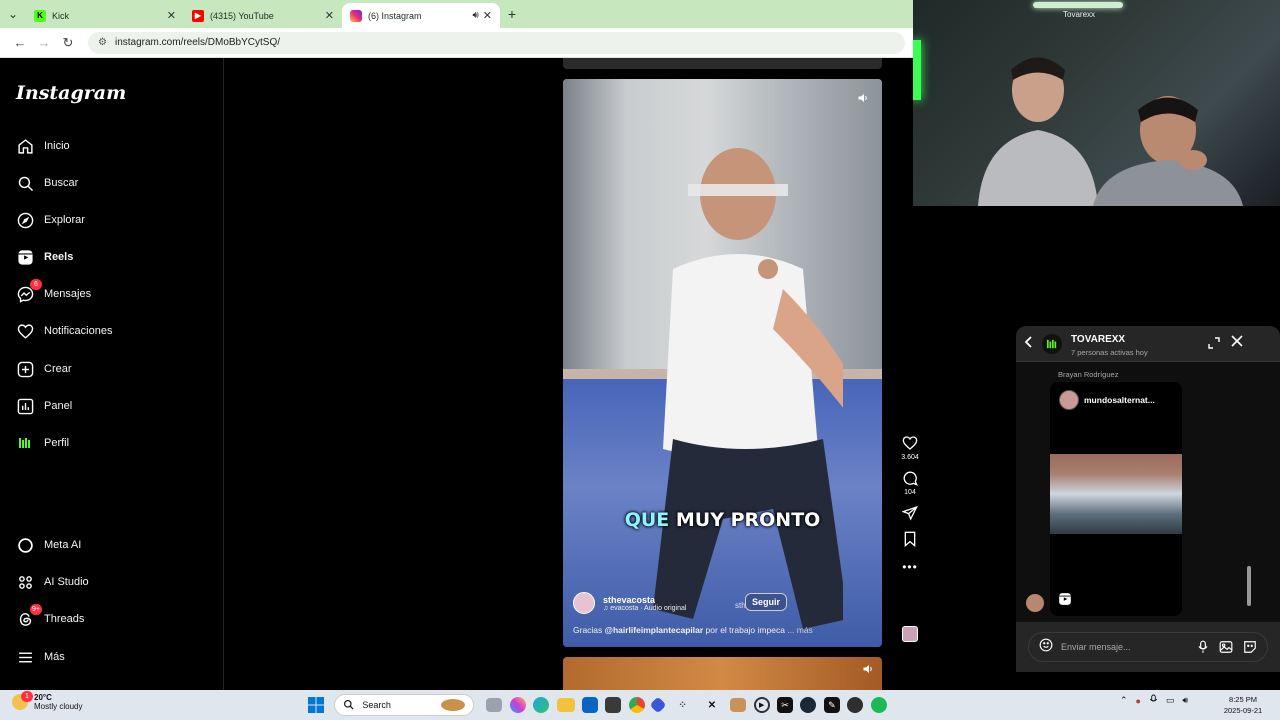  I want to click on expand-icon, so click(1214, 345).